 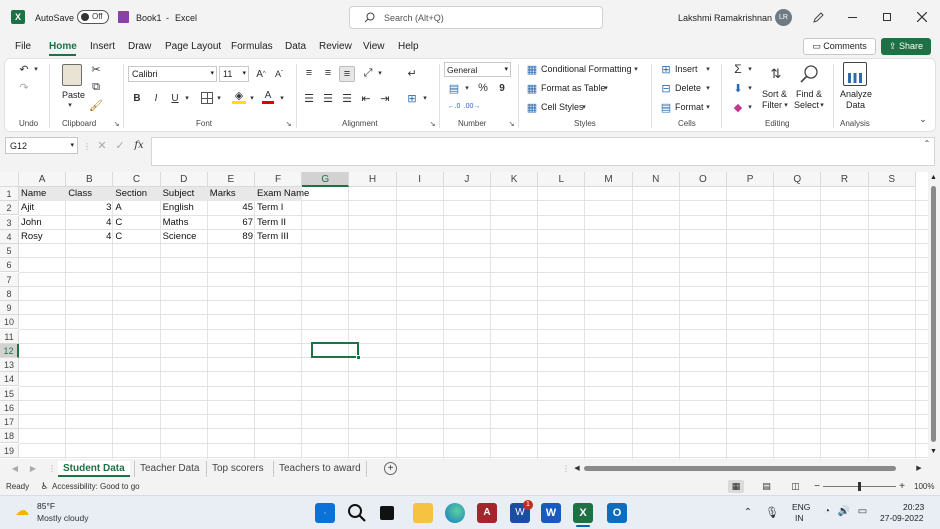 What do you see at coordinates (43, 194) in the screenshot?
I see `header-cell: Name` at bounding box center [43, 194].